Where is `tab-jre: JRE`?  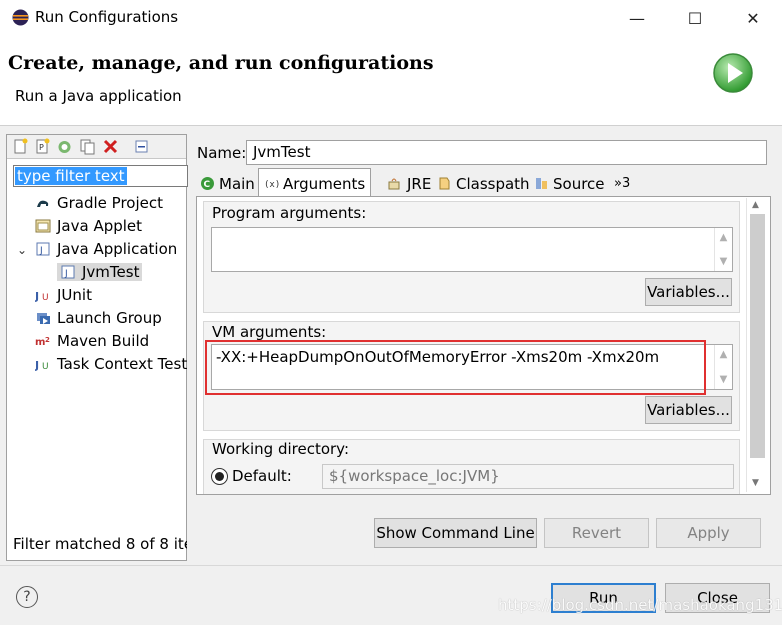 tab-jre: JRE is located at coordinates (409, 183).